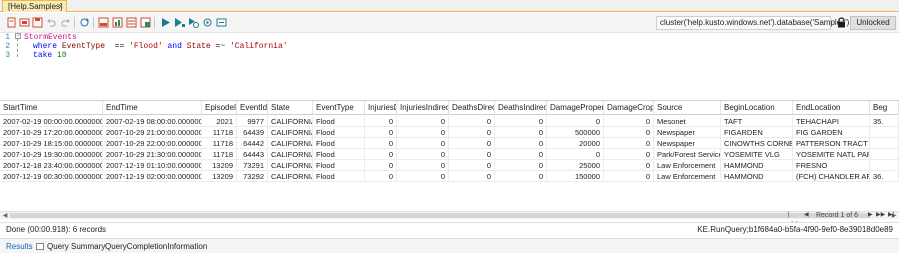  I want to click on refresh-icon, so click(84, 22).